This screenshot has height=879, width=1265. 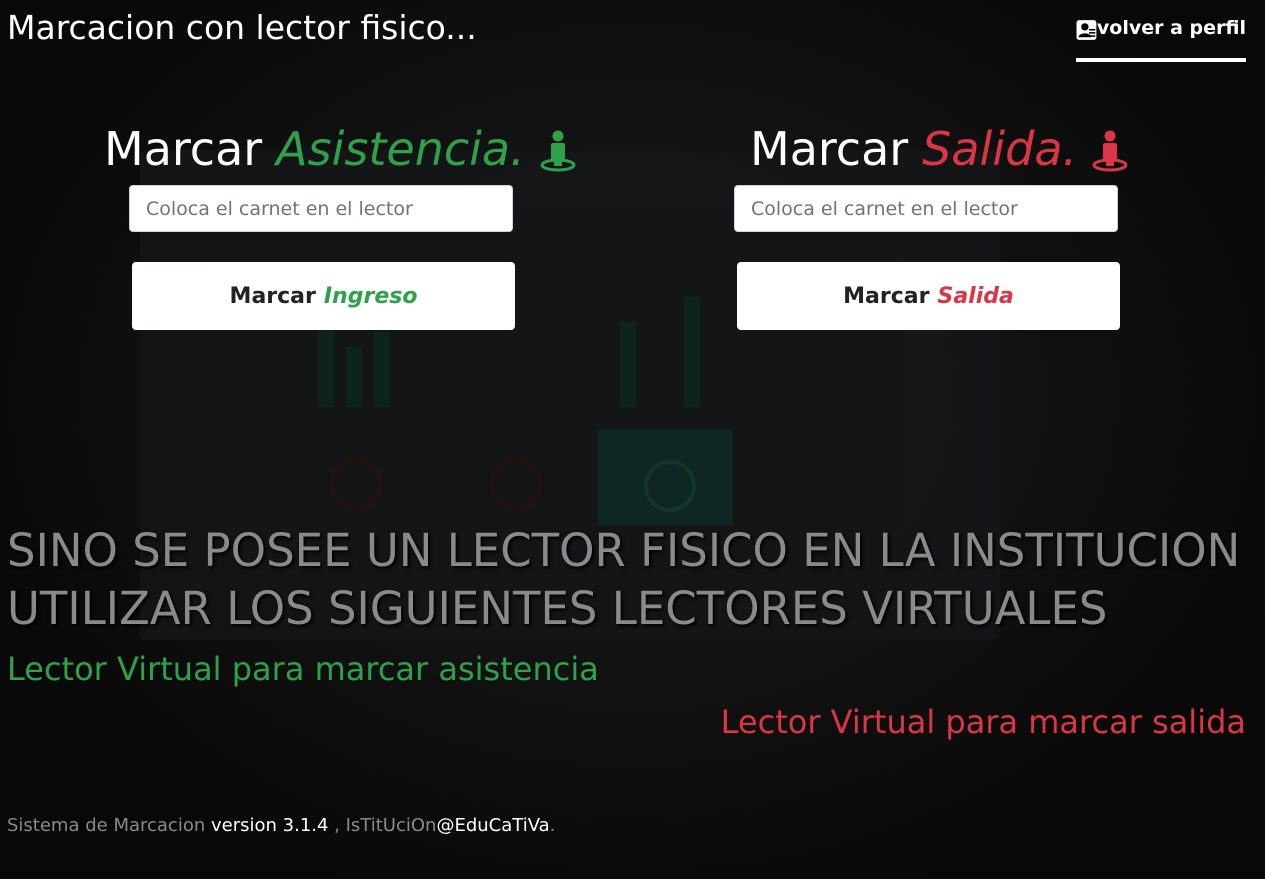 I want to click on exit-heading: Marcar Salida., so click(x=939, y=149).